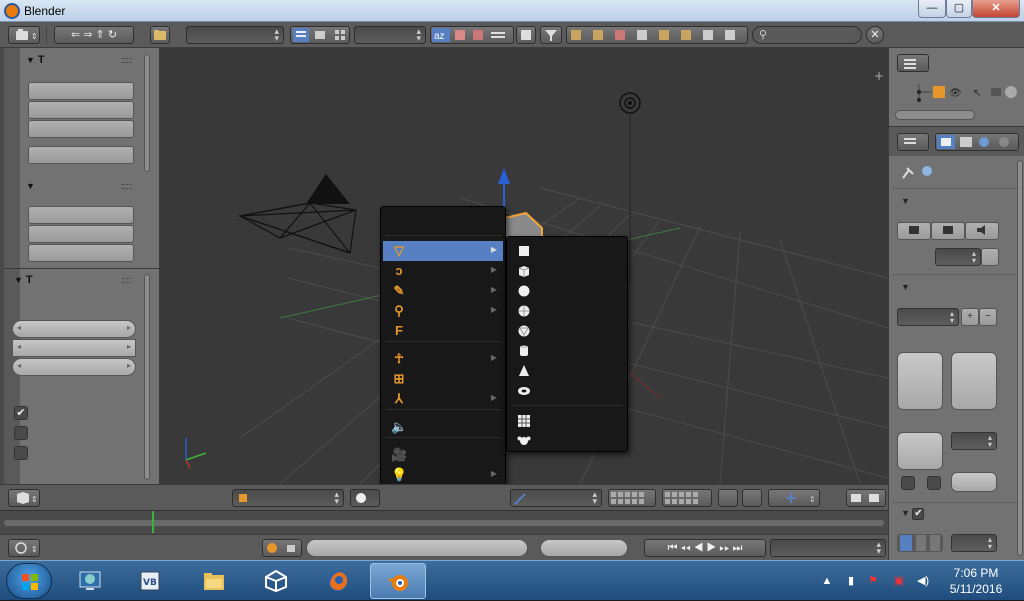 This screenshot has width=1024, height=601. Describe the element at coordinates (737, 548) in the screenshot. I see `jump-end-icon: ⏭` at that location.